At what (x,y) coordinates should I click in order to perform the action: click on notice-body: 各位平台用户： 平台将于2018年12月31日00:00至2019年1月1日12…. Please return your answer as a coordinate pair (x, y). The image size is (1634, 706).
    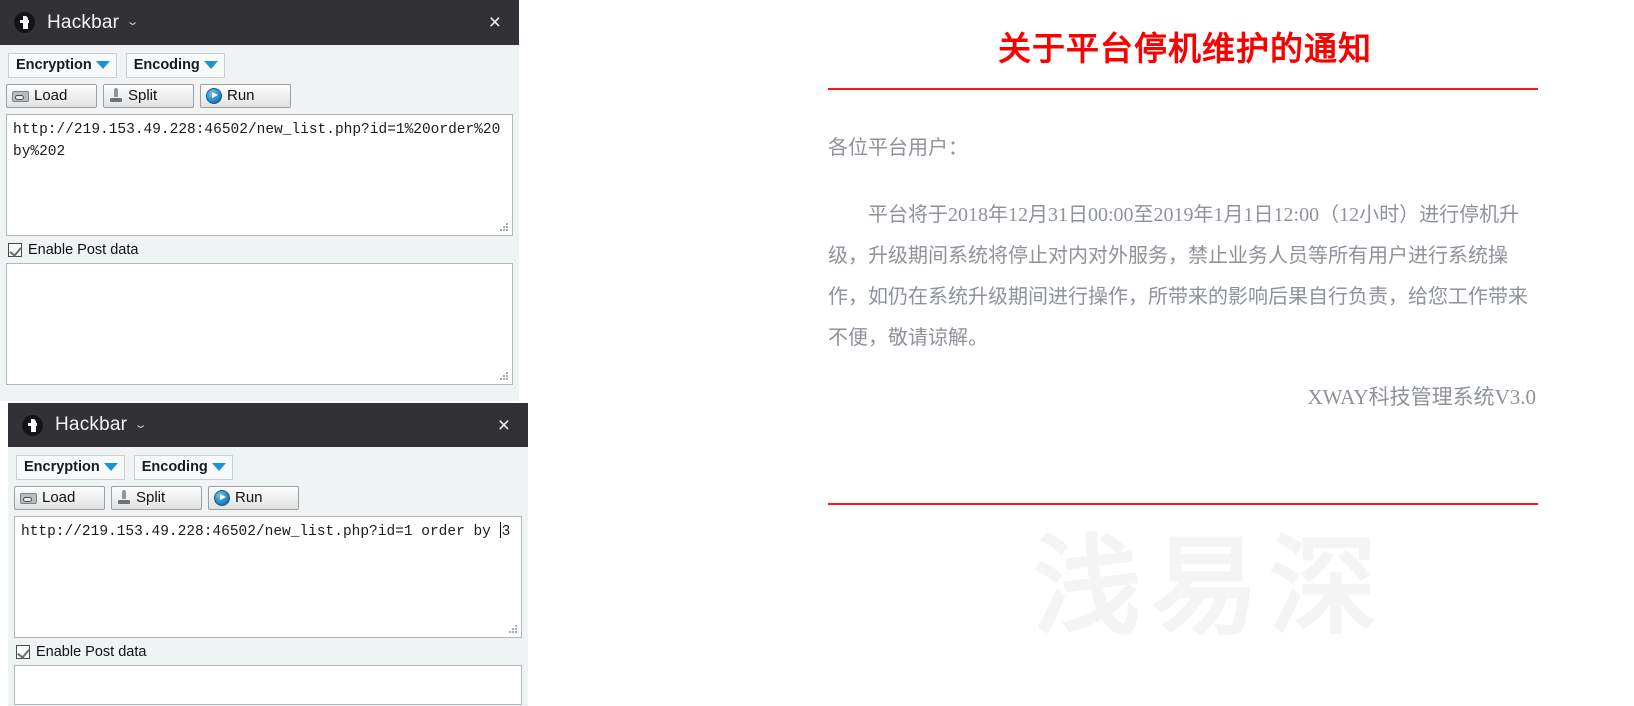
    Looking at the image, I should click on (1181, 243).